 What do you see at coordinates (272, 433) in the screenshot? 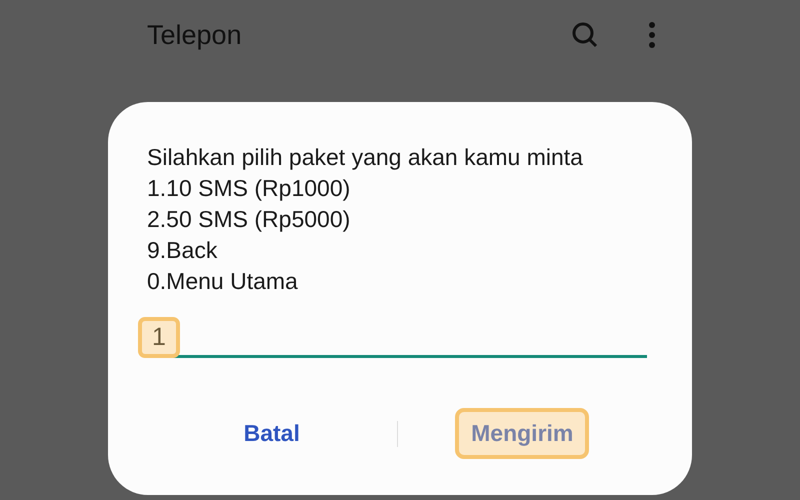
I see `cancel-button: Batal` at bounding box center [272, 433].